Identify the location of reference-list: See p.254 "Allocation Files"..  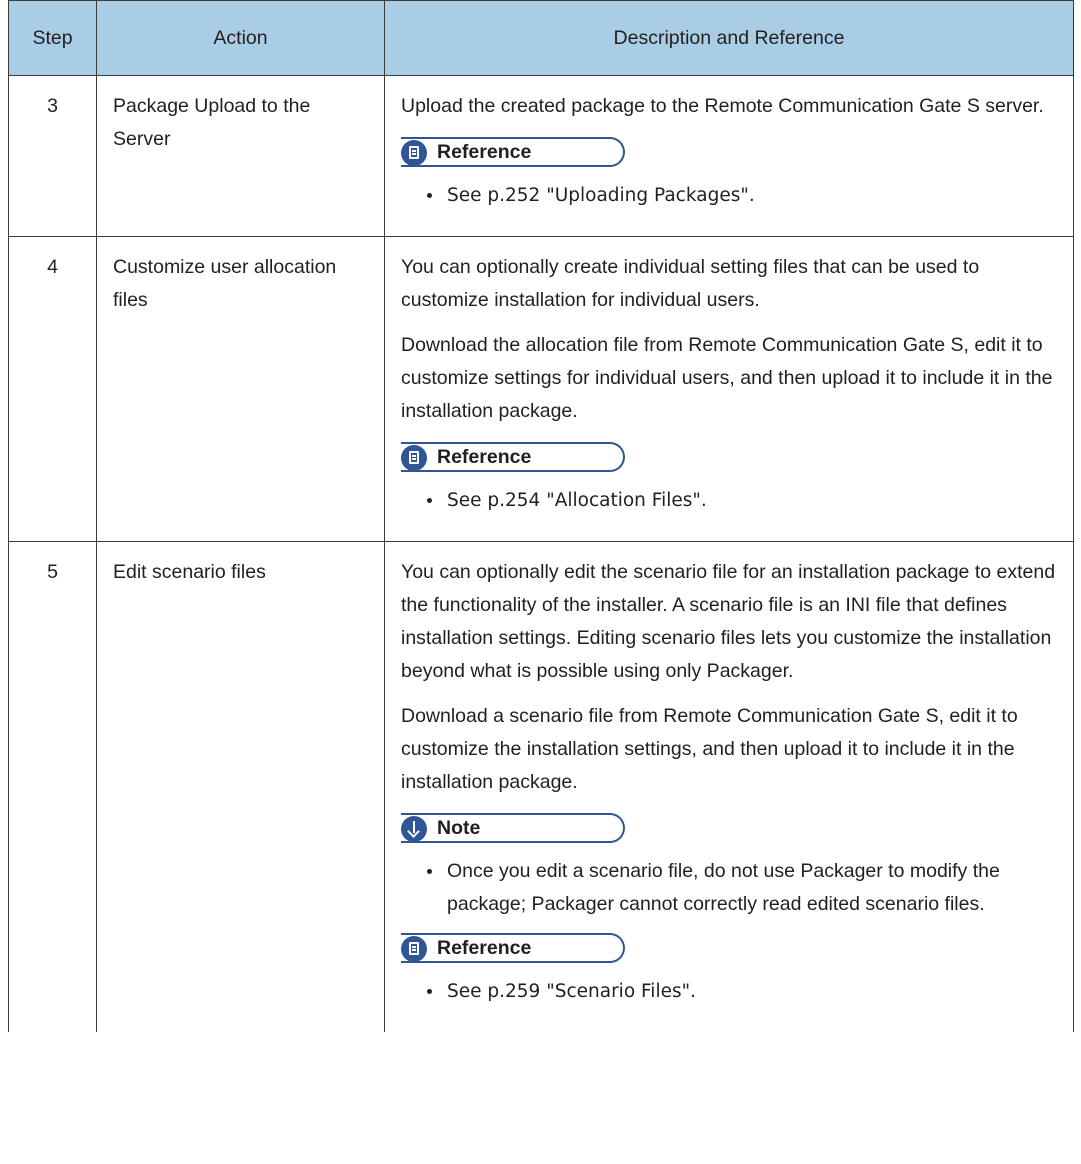
(730, 500).